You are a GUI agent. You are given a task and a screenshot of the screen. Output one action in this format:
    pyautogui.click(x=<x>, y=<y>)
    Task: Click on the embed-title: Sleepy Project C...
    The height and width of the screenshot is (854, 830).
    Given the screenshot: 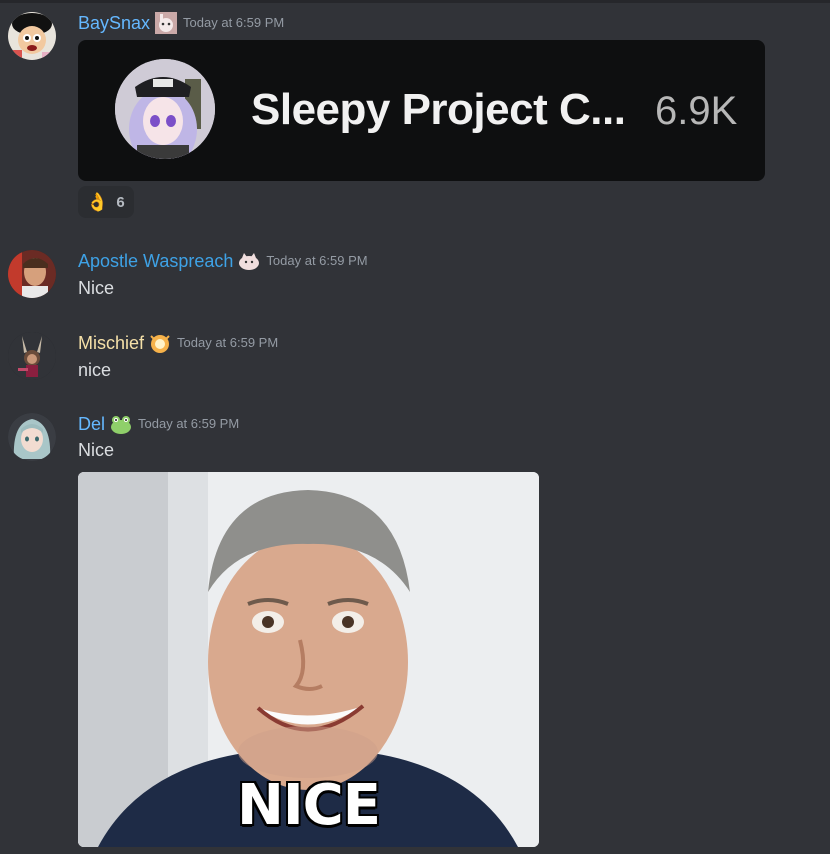 What is the action you would take?
    pyautogui.click(x=438, y=109)
    